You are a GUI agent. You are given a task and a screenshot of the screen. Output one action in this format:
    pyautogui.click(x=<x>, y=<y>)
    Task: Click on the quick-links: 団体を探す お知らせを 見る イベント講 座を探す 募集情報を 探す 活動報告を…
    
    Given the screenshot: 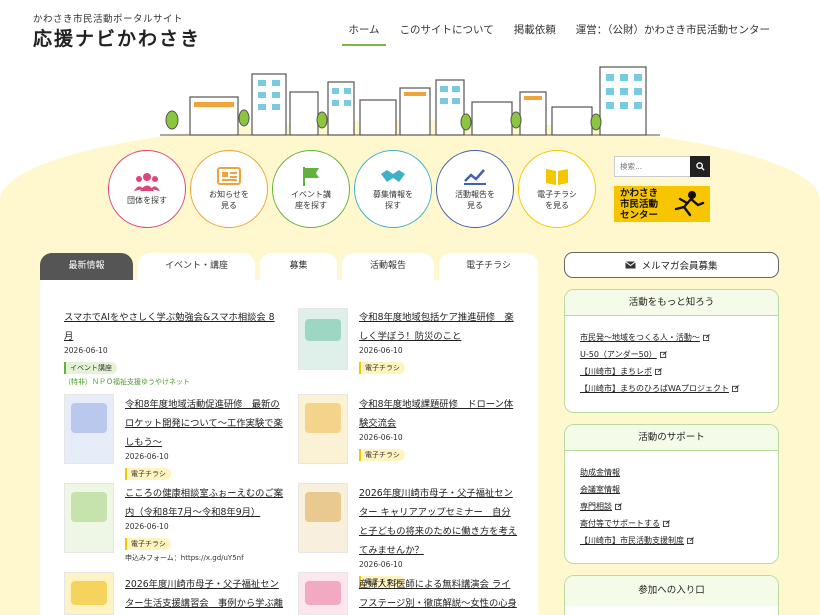 What is the action you would take?
    pyautogui.click(x=352, y=189)
    